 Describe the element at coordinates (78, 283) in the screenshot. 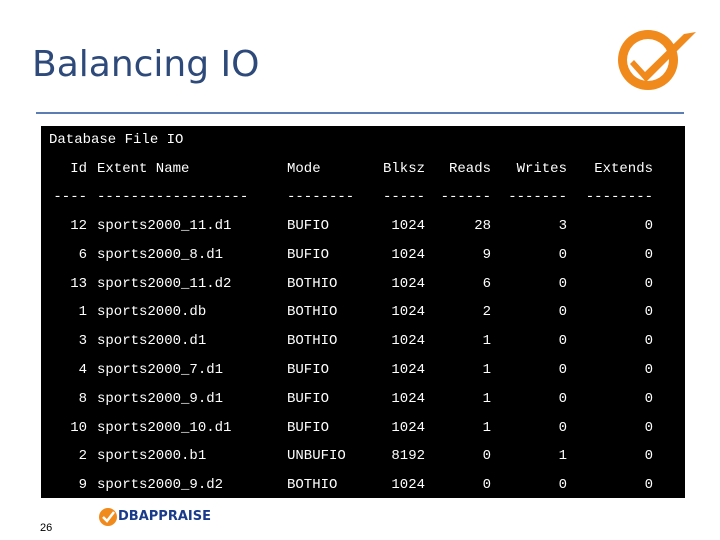

I see `table-cell: 13` at that location.